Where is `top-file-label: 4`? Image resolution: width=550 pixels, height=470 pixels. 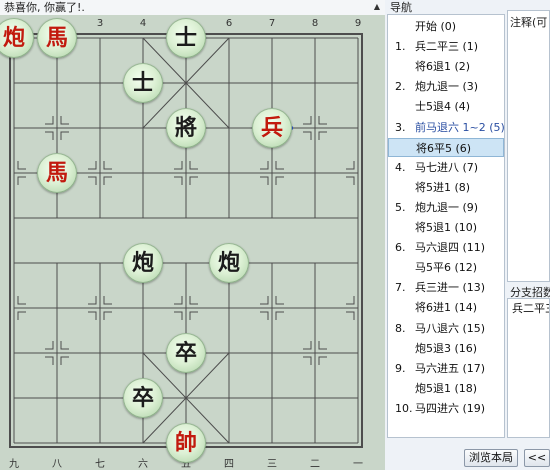
top-file-label: 4 is located at coordinates (143, 23).